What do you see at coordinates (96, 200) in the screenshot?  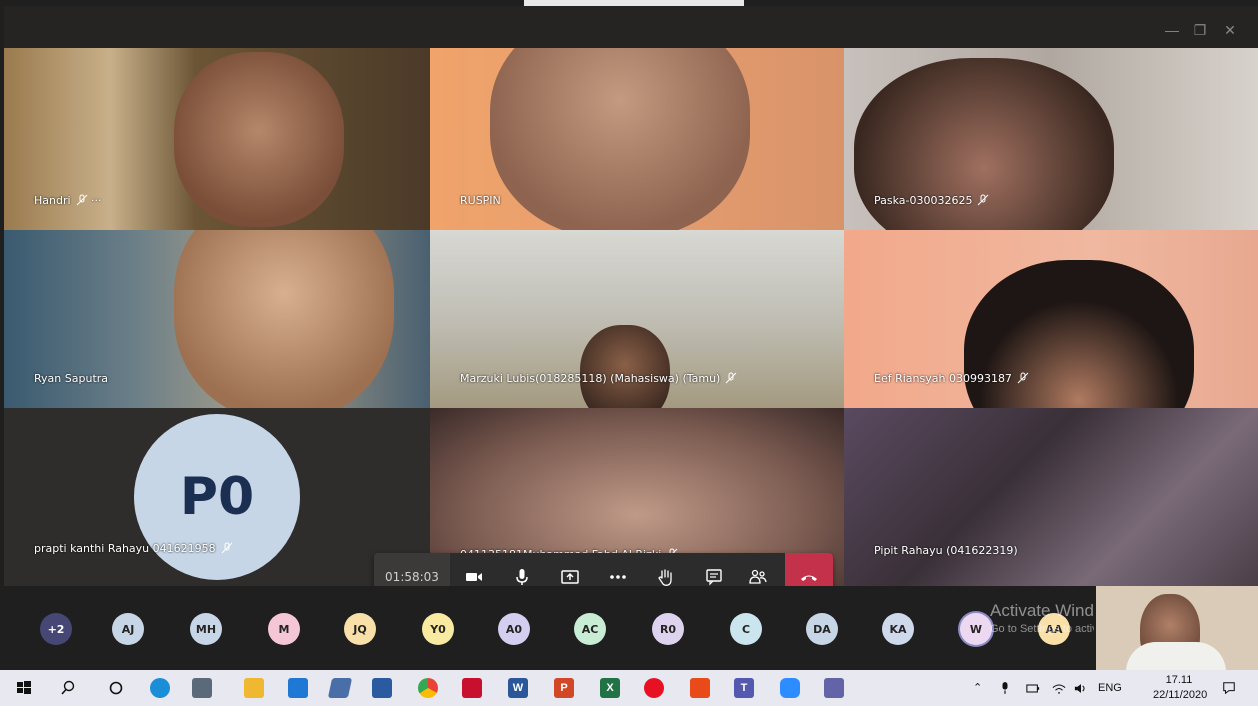 I see `more-icon: ···` at bounding box center [96, 200].